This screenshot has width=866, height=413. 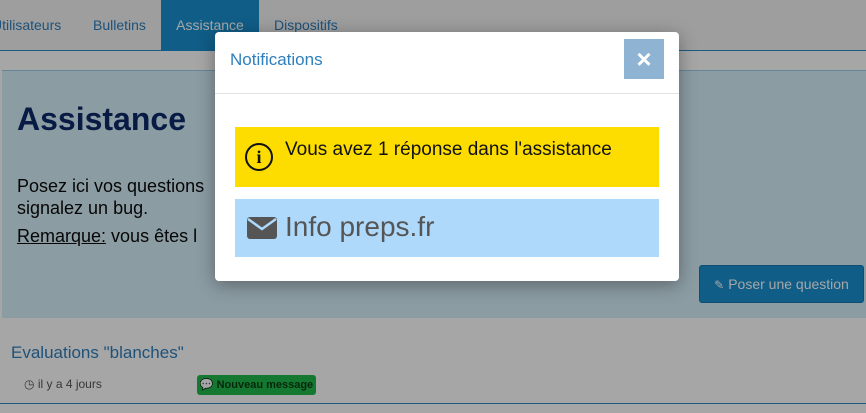 What do you see at coordinates (259, 157) in the screenshot?
I see `info-circle-icon: i` at bounding box center [259, 157].